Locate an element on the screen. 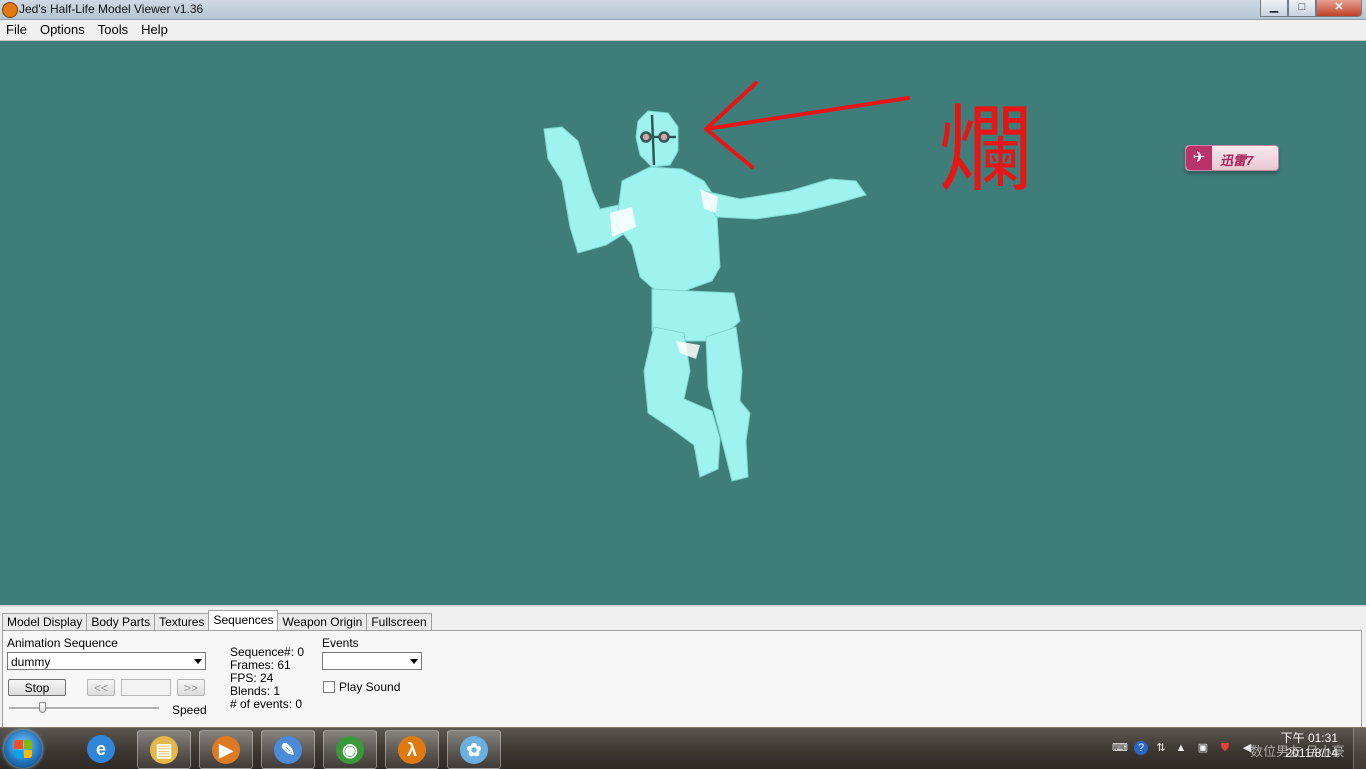 The width and height of the screenshot is (1366, 769). play-sound-checkbox is located at coordinates (329, 687).